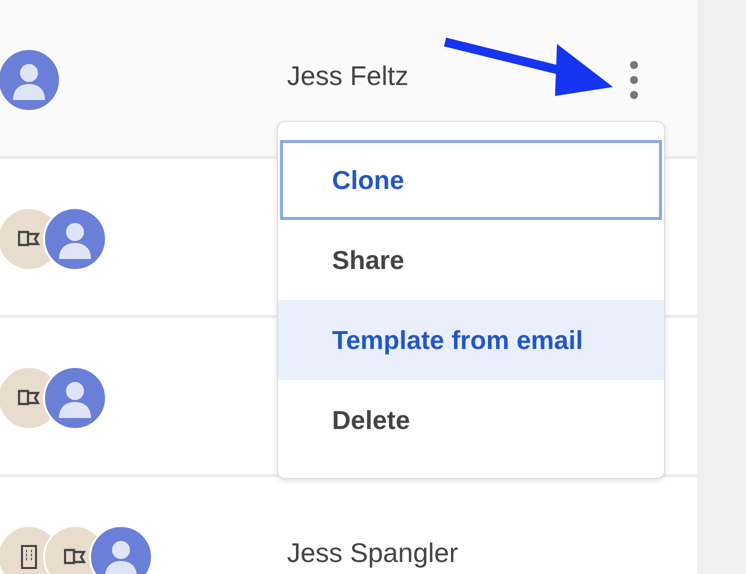 This screenshot has height=574, width=746. Describe the element at coordinates (471, 420) in the screenshot. I see `menu-item: Delete` at that location.